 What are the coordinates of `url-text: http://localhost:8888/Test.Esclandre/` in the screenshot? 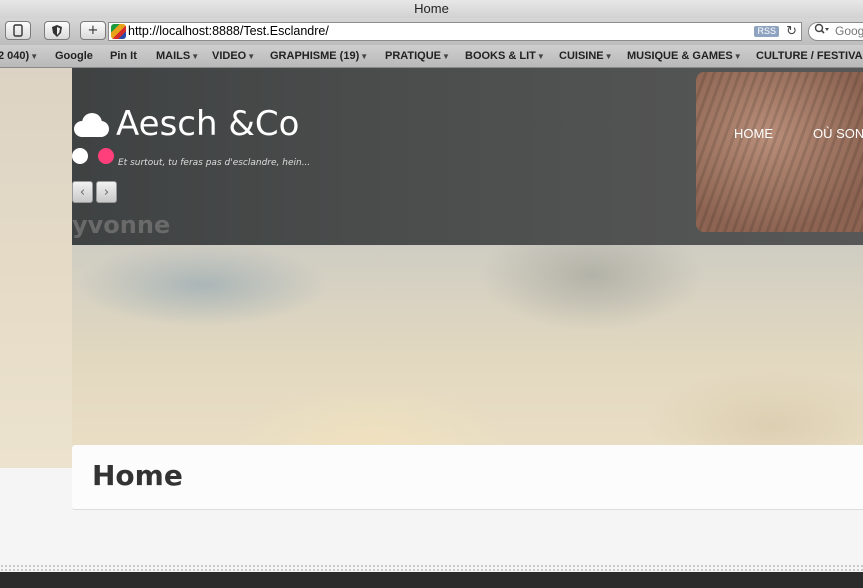 It's located at (228, 31).